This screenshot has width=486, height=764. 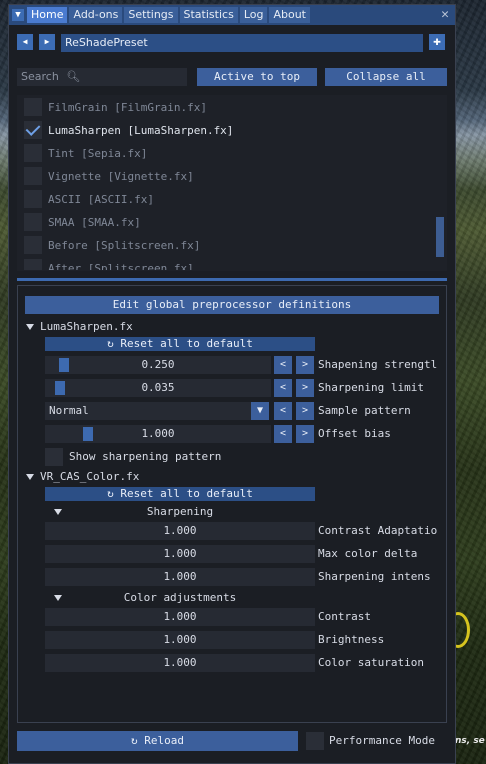 What do you see at coordinates (378, 530) in the screenshot?
I see `param-label: Contrast Adaptatio` at bounding box center [378, 530].